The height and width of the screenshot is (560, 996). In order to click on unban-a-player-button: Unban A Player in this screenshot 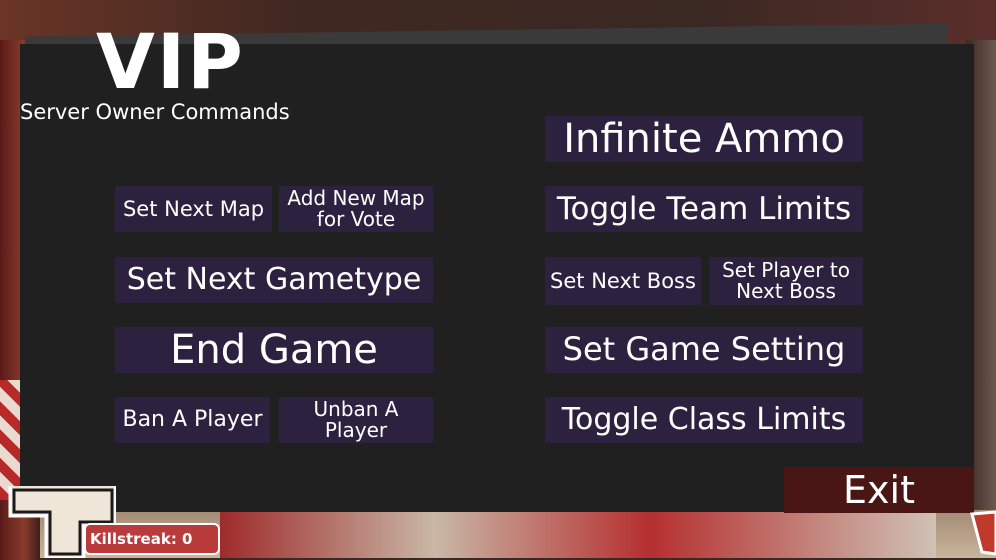, I will do `click(356, 420)`.